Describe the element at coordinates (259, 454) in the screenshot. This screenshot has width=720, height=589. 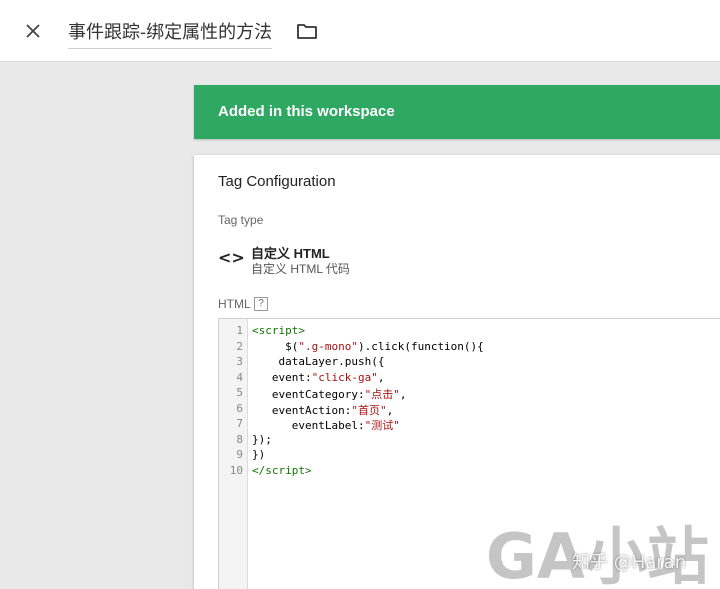
I see `code-line: })` at that location.